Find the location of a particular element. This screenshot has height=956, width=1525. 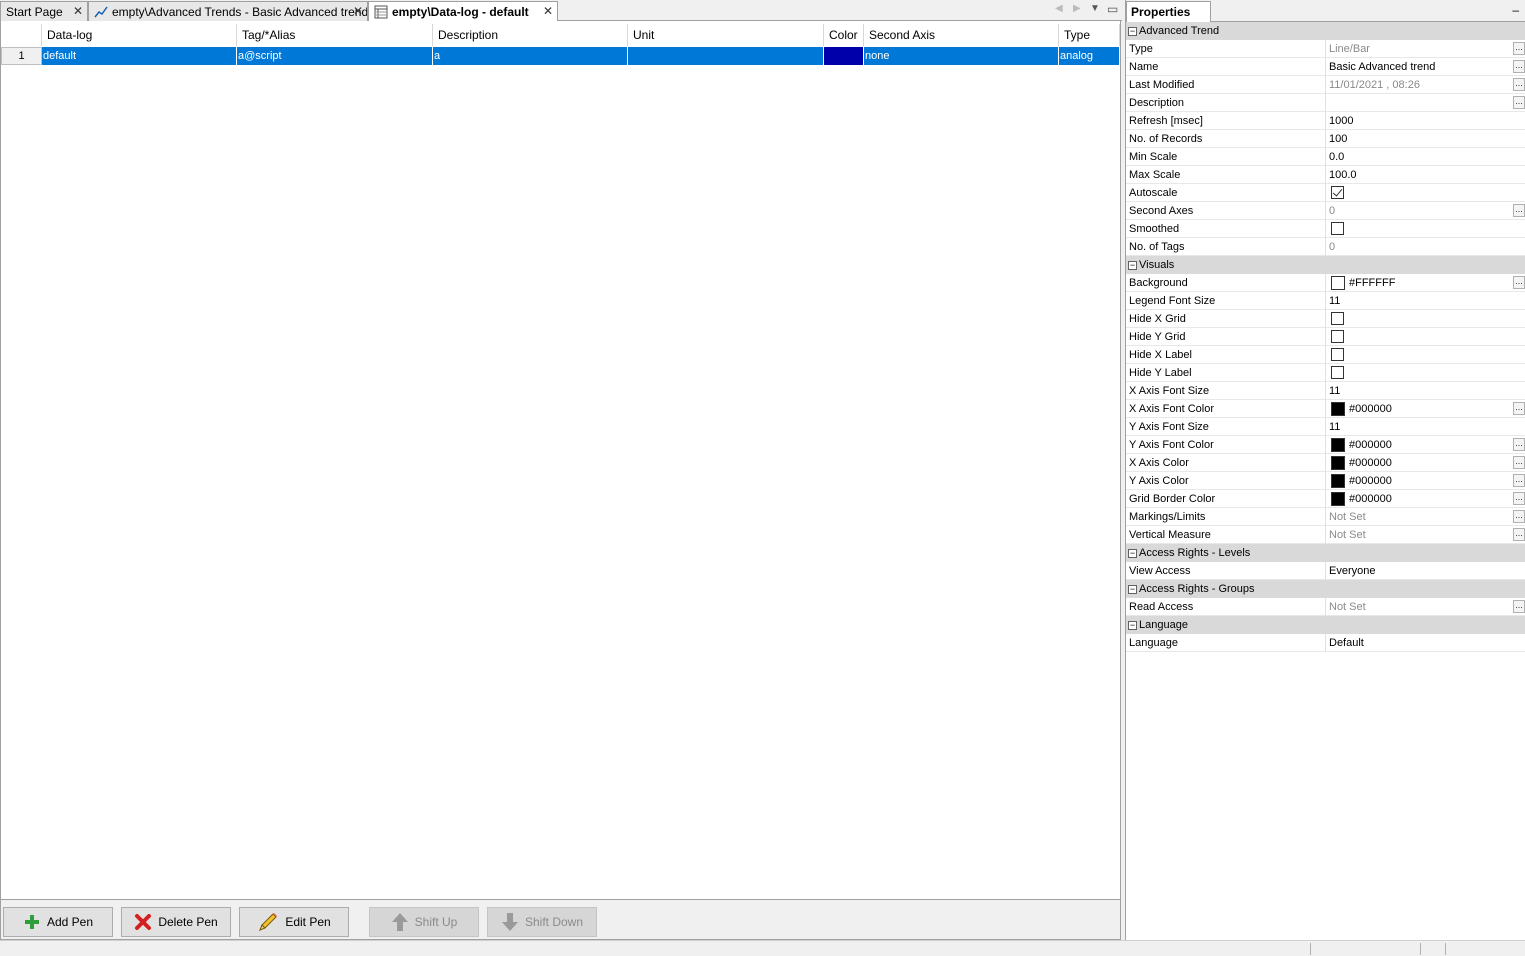

column-header-tag: Tag/*Alias is located at coordinates (335, 35).